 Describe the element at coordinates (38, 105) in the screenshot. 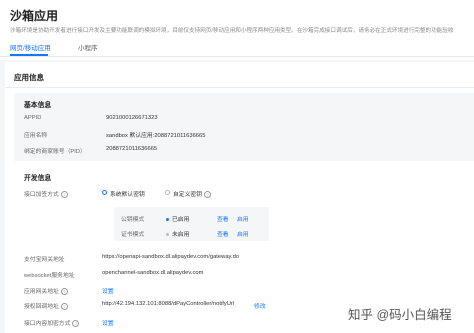

I see `basic-info-title: 基本信息` at that location.